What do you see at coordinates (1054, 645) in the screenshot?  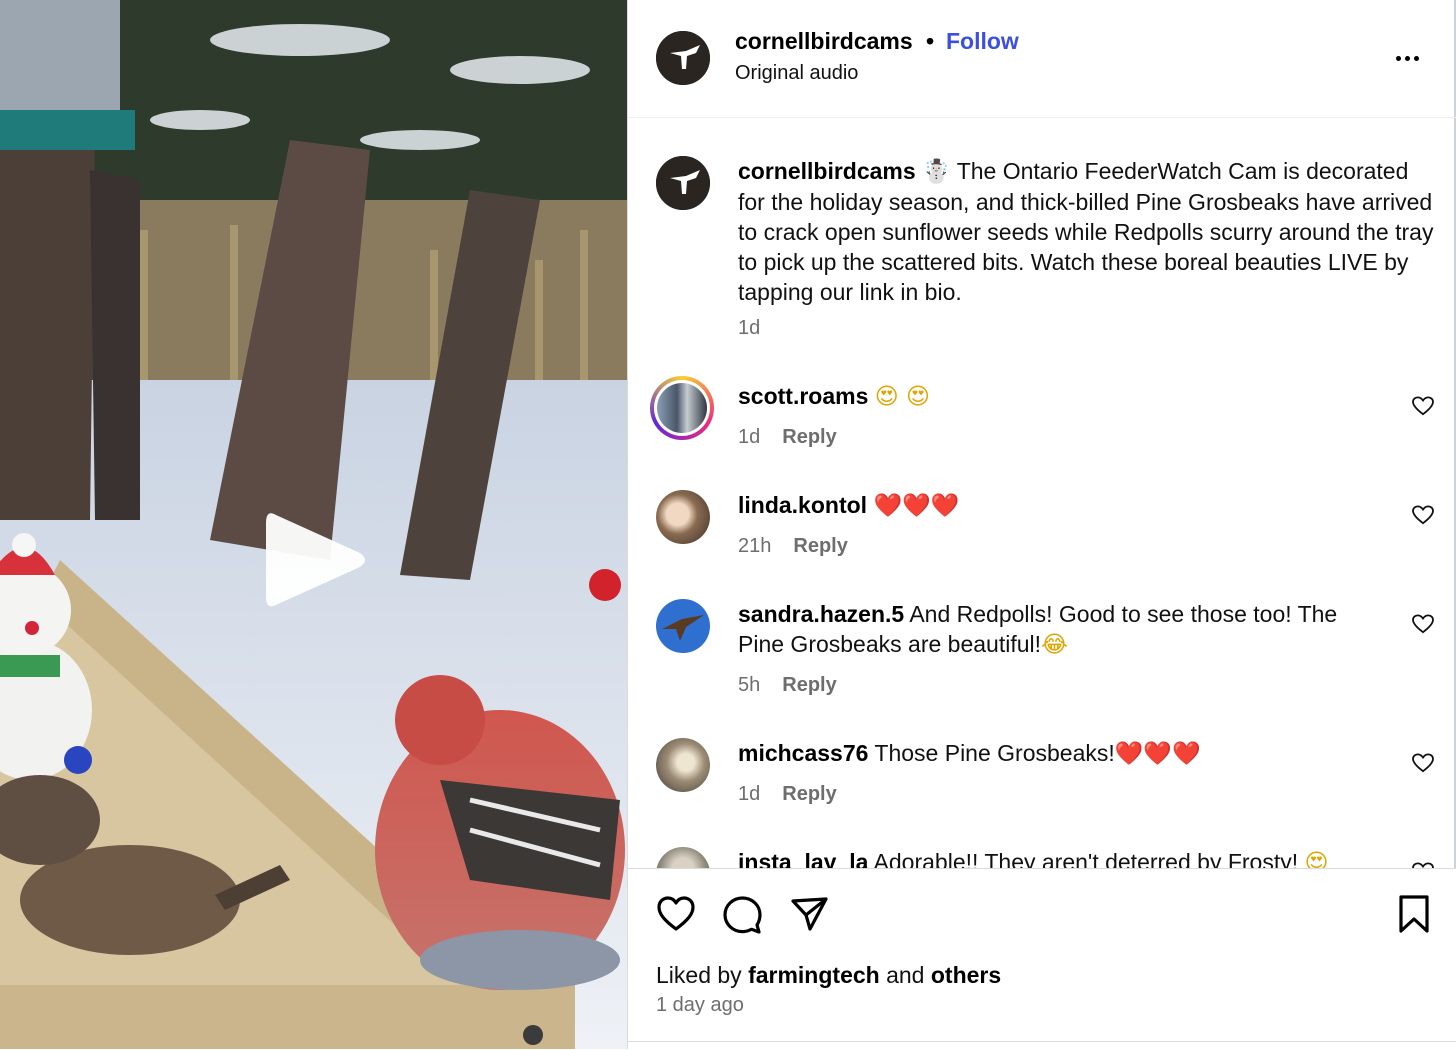 I see `laughing-emoji: 😂` at bounding box center [1054, 645].